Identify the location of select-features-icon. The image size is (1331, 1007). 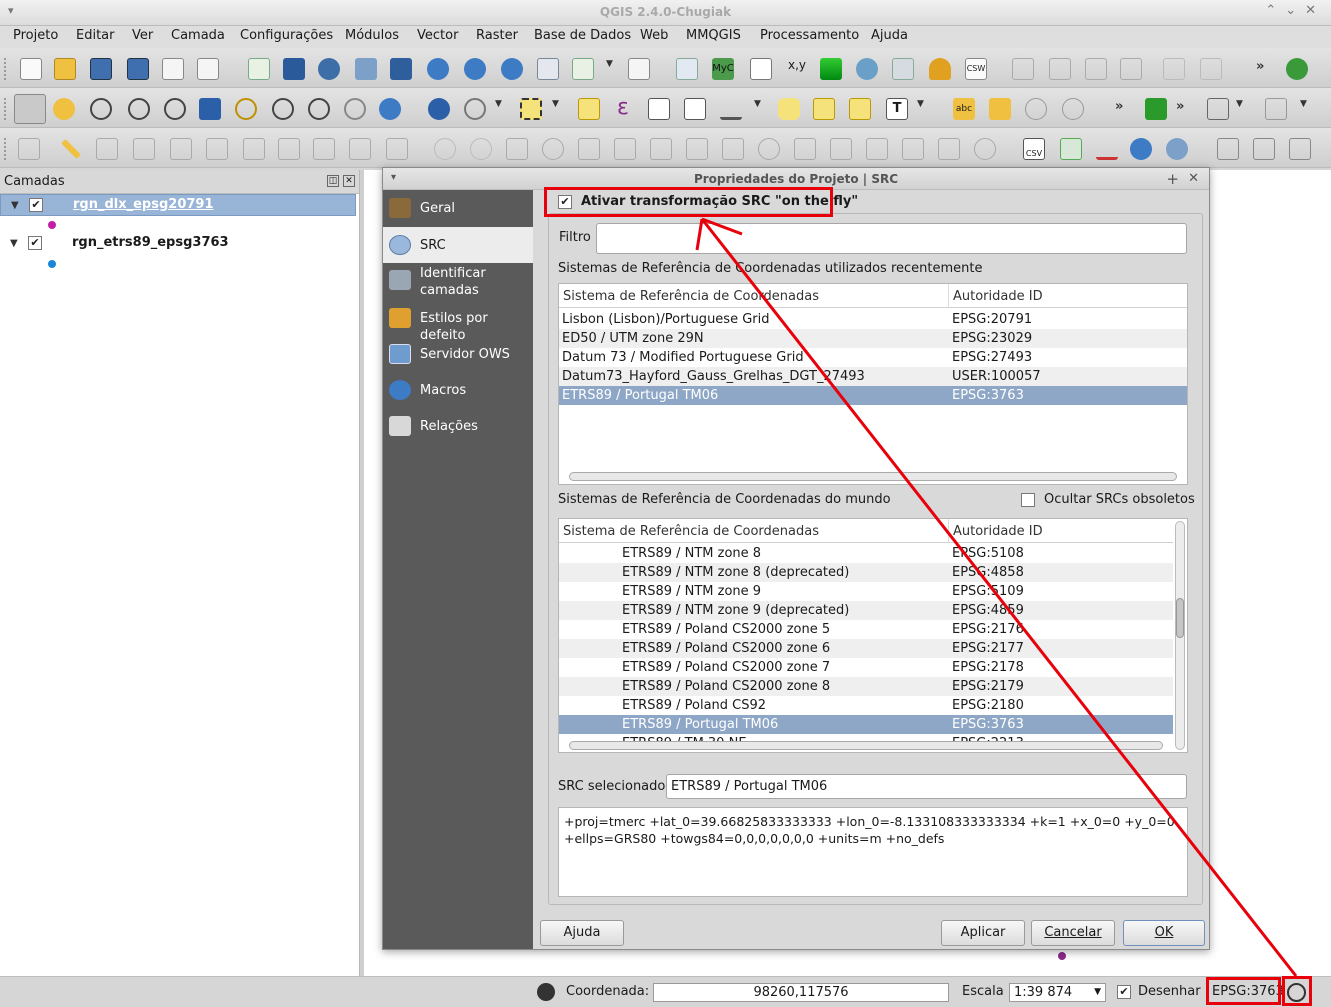
(531, 109).